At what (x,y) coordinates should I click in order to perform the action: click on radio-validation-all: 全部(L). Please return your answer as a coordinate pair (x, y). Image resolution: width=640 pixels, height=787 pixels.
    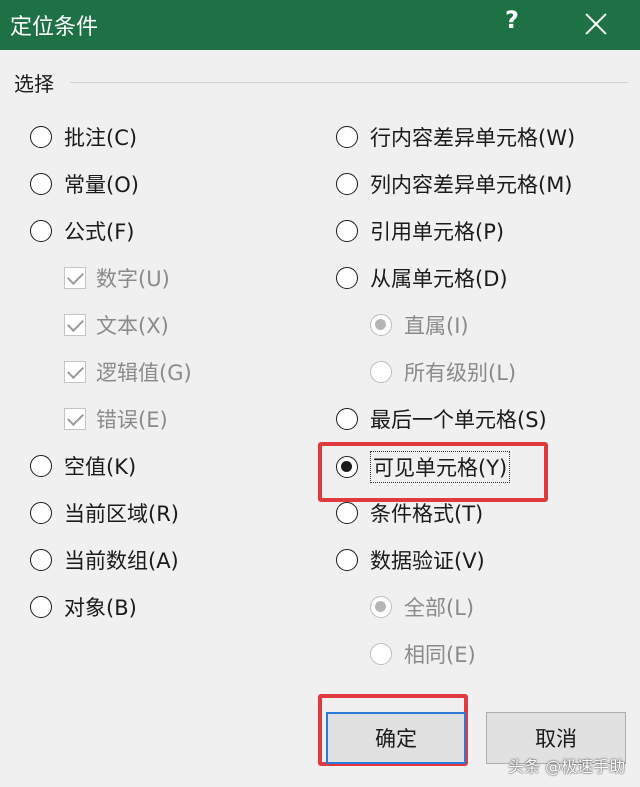
    Looking at the image, I should click on (422, 607).